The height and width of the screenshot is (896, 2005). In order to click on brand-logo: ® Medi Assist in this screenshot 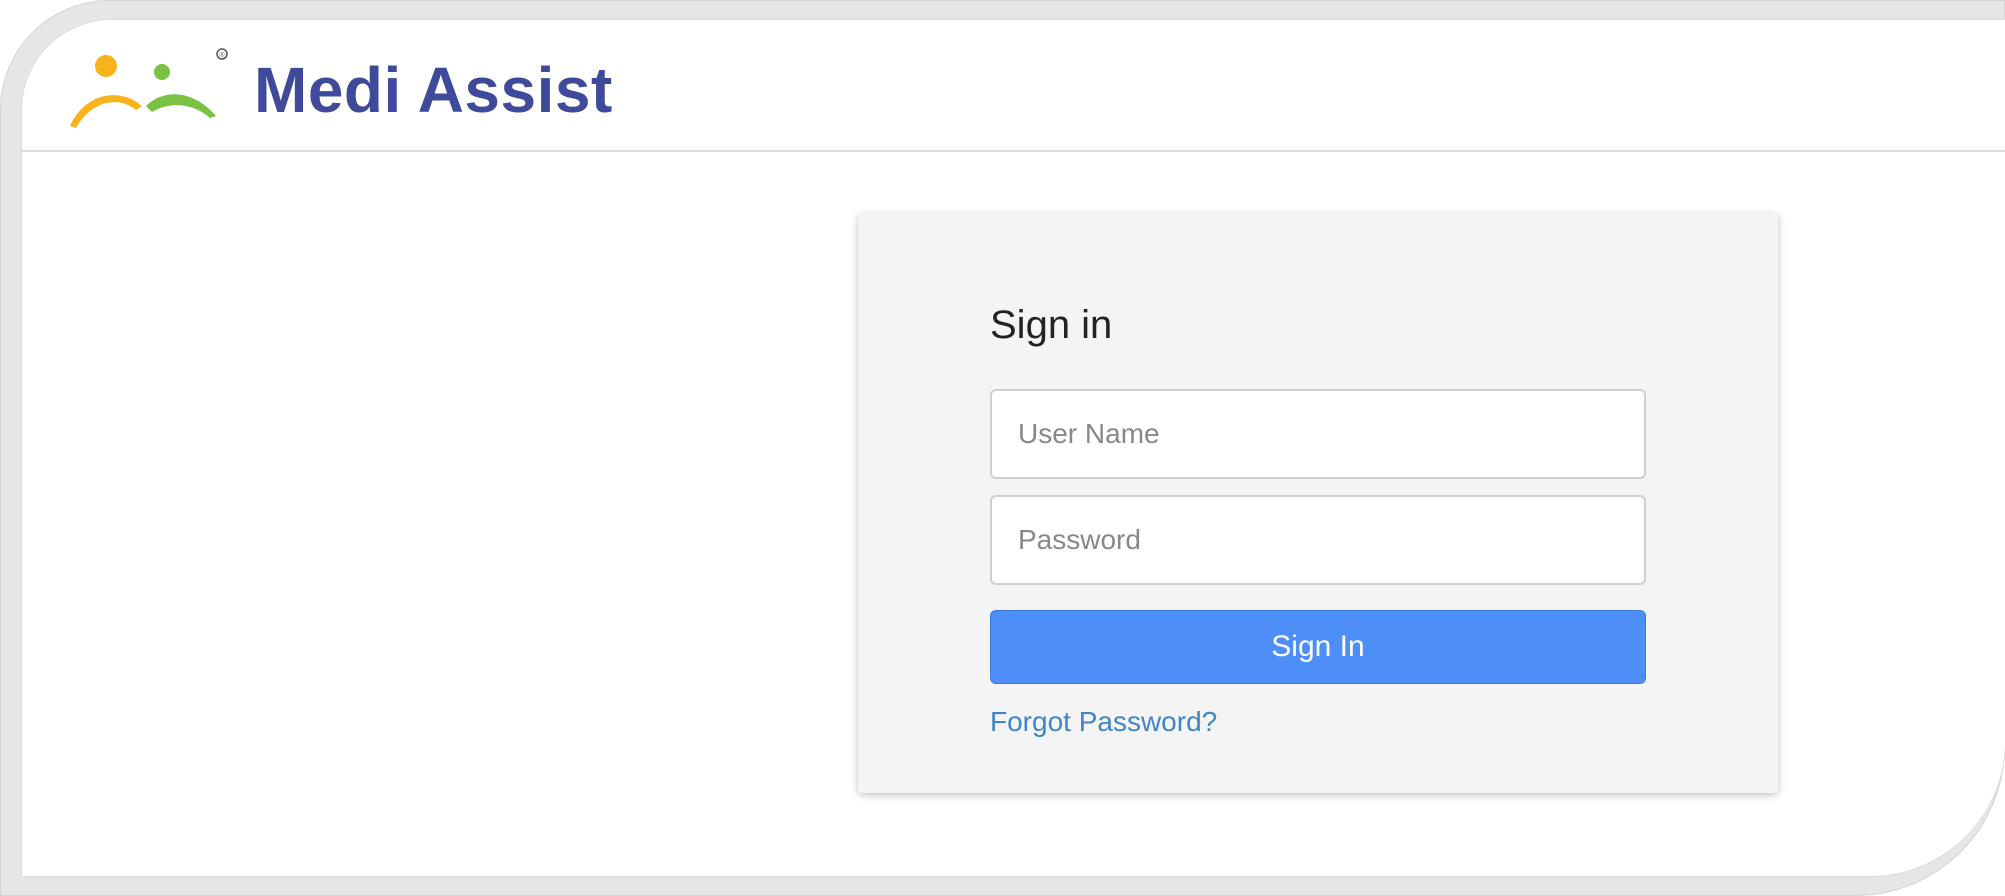, I will do `click(338, 90)`.